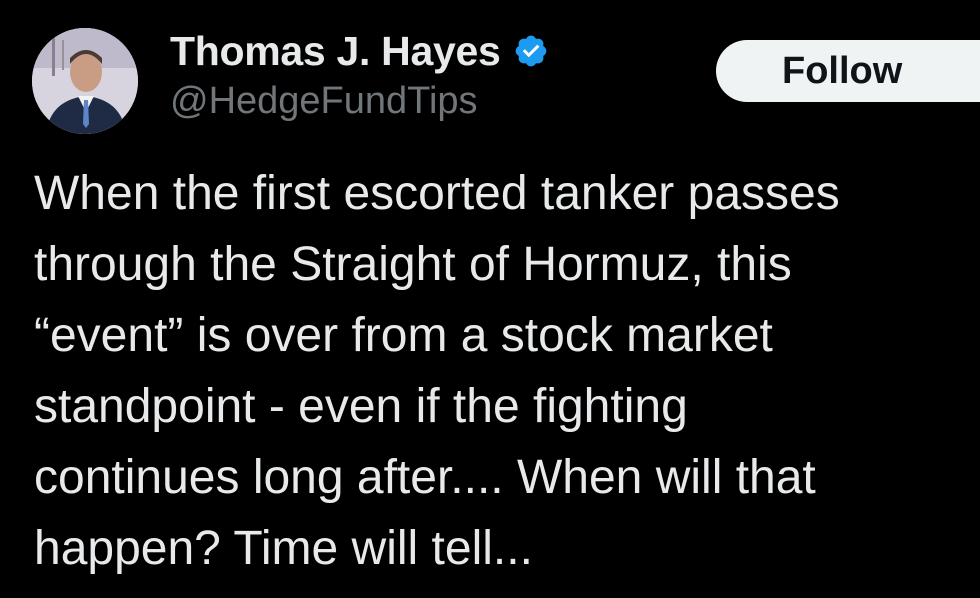  What do you see at coordinates (361, 406) in the screenshot?
I see `tweet-line: standpoint - even if the fighting` at bounding box center [361, 406].